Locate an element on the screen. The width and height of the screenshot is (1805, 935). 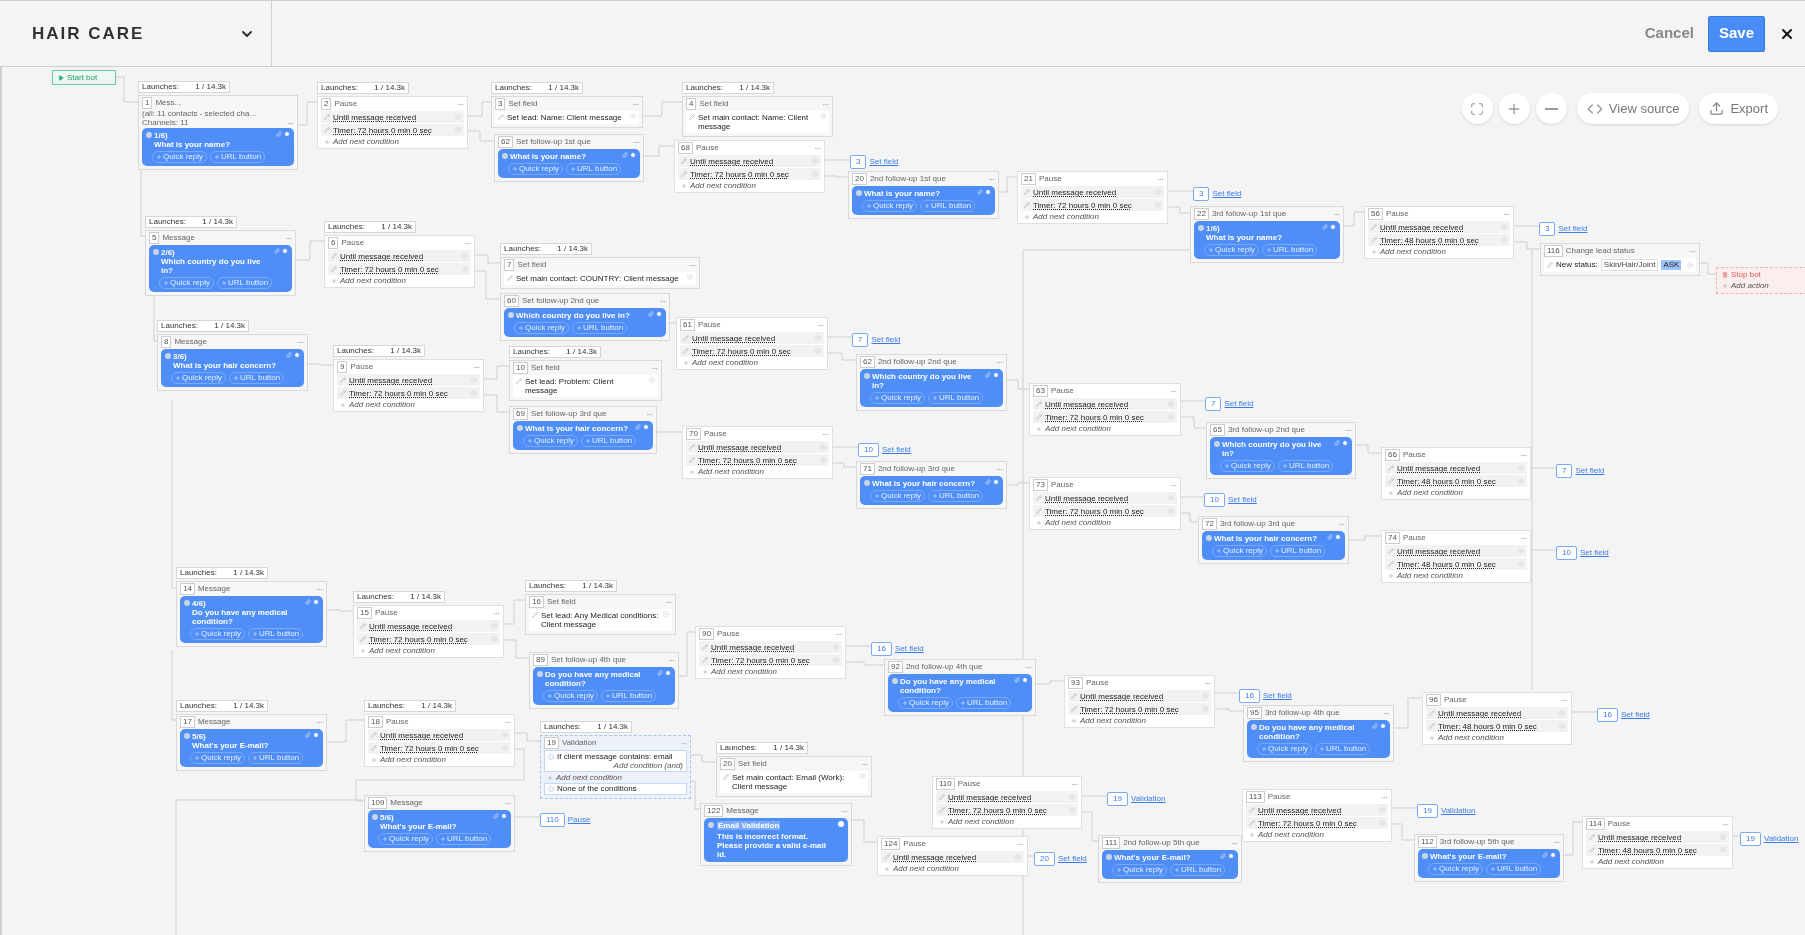
step-link: Pause is located at coordinates (579, 820).